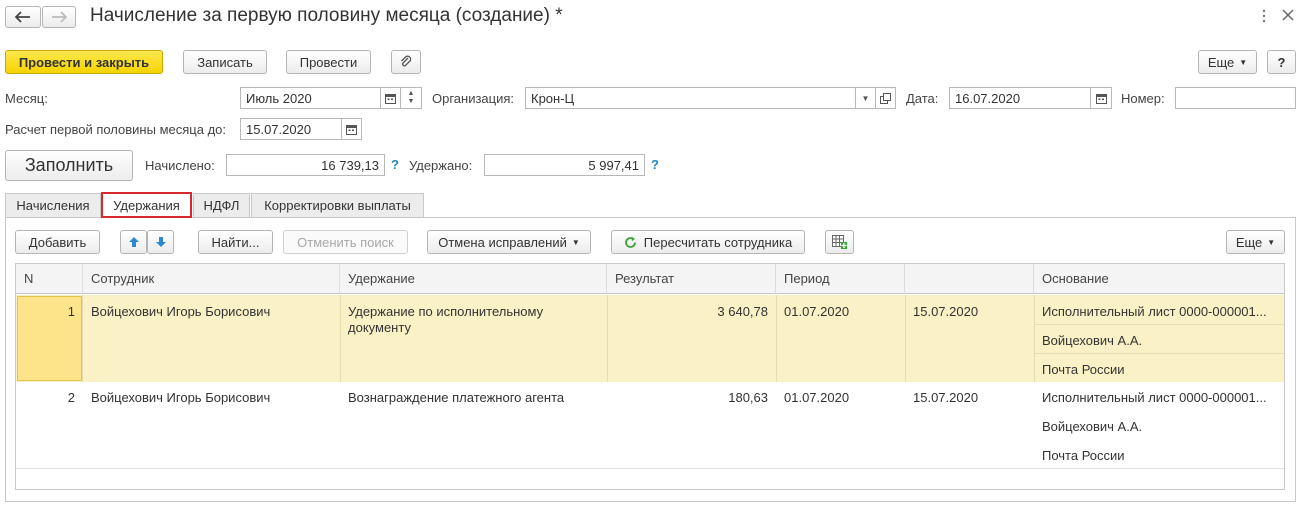 The image size is (1299, 506). I want to click on fill-button: Заполнить, so click(69, 165).